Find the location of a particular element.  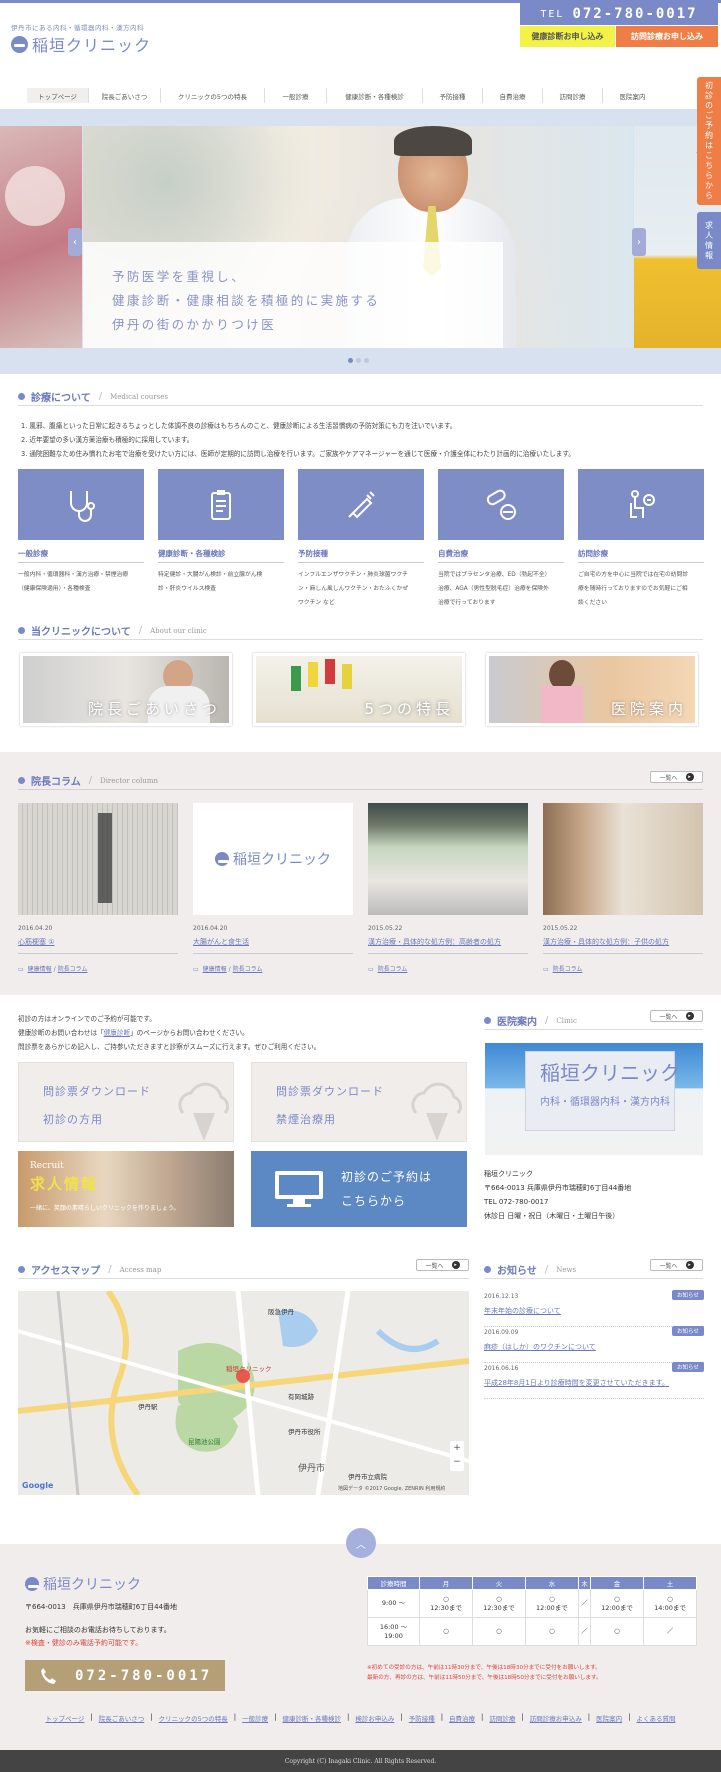

footer-link: 予防接種 is located at coordinates (422, 1718).